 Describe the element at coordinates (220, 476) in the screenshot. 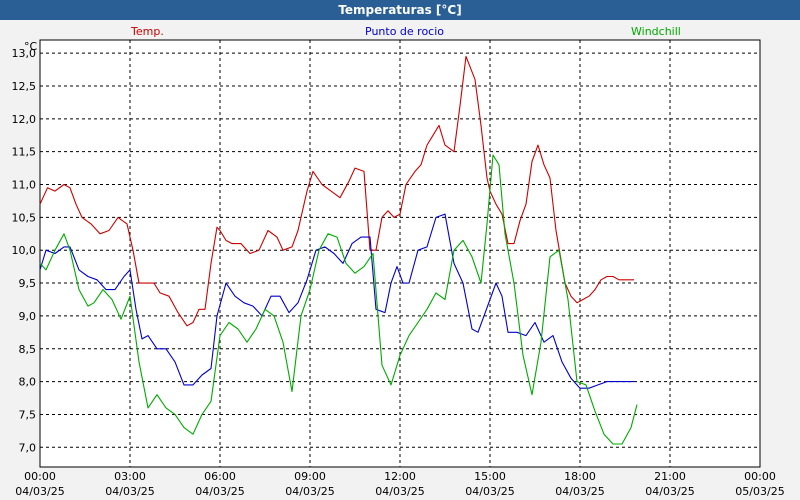

I see `x-tick-time: 06:00` at that location.